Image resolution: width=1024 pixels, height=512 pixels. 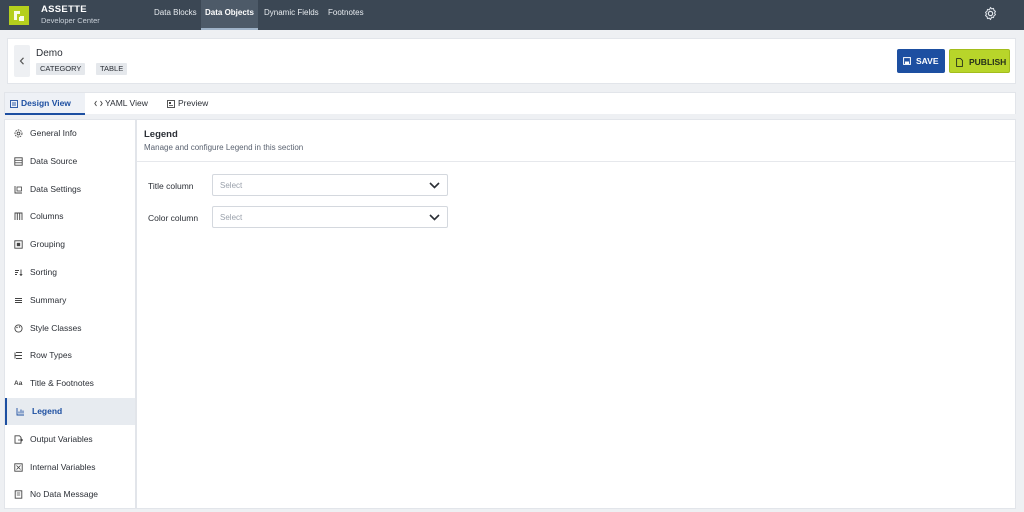 What do you see at coordinates (18, 439) in the screenshot?
I see `output-icon` at bounding box center [18, 439].